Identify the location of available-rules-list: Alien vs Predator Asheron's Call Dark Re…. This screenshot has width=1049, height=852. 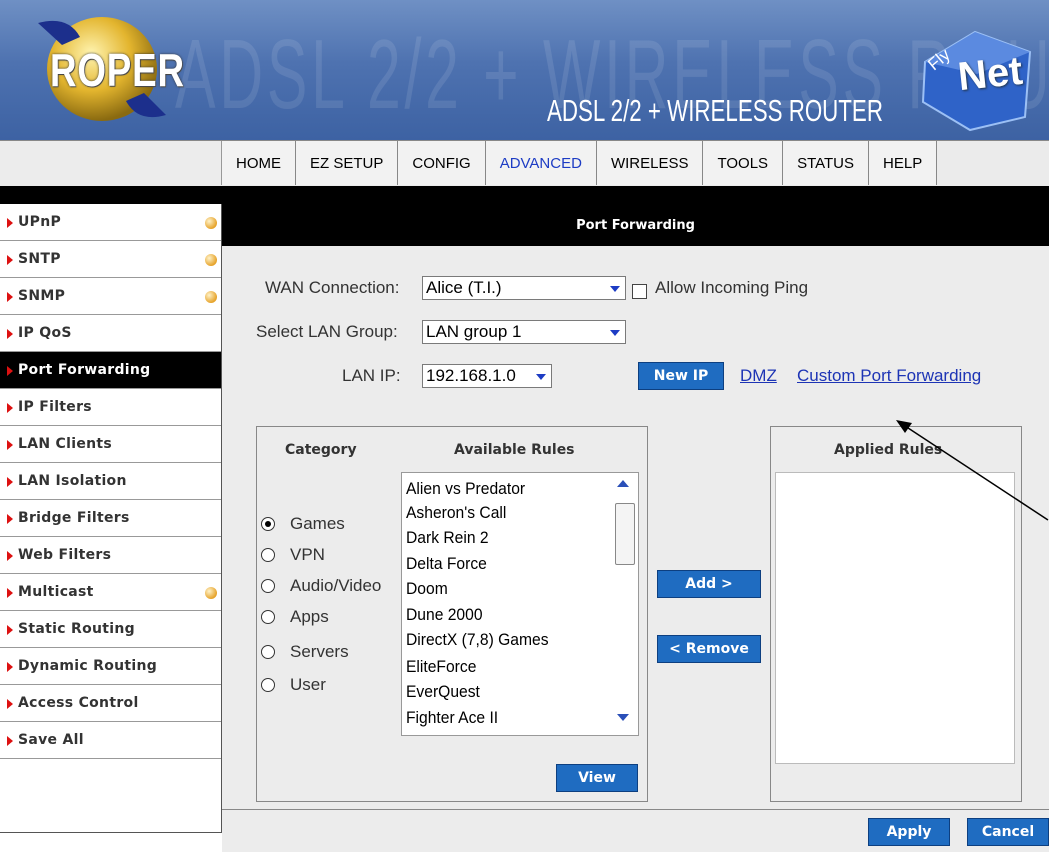
(520, 604).